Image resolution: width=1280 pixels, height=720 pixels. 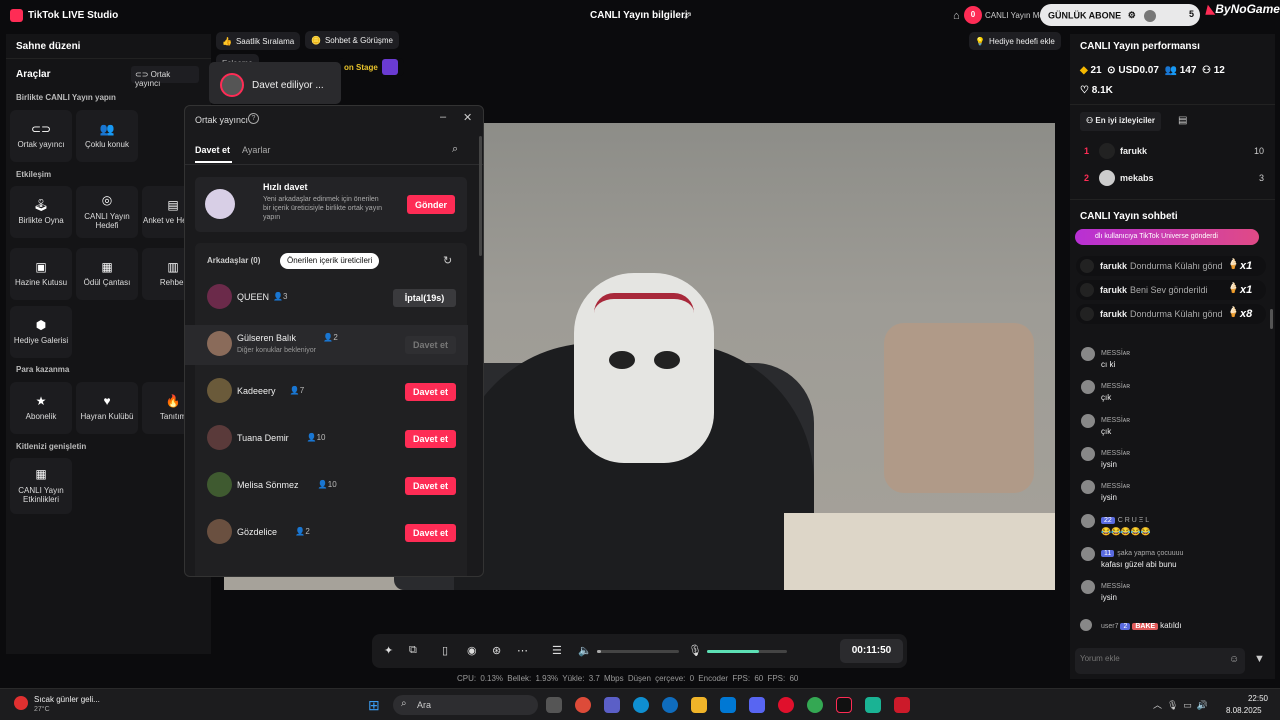 What do you see at coordinates (973, 15) in the screenshot?
I see `notification-badge: 0` at bounding box center [973, 15].